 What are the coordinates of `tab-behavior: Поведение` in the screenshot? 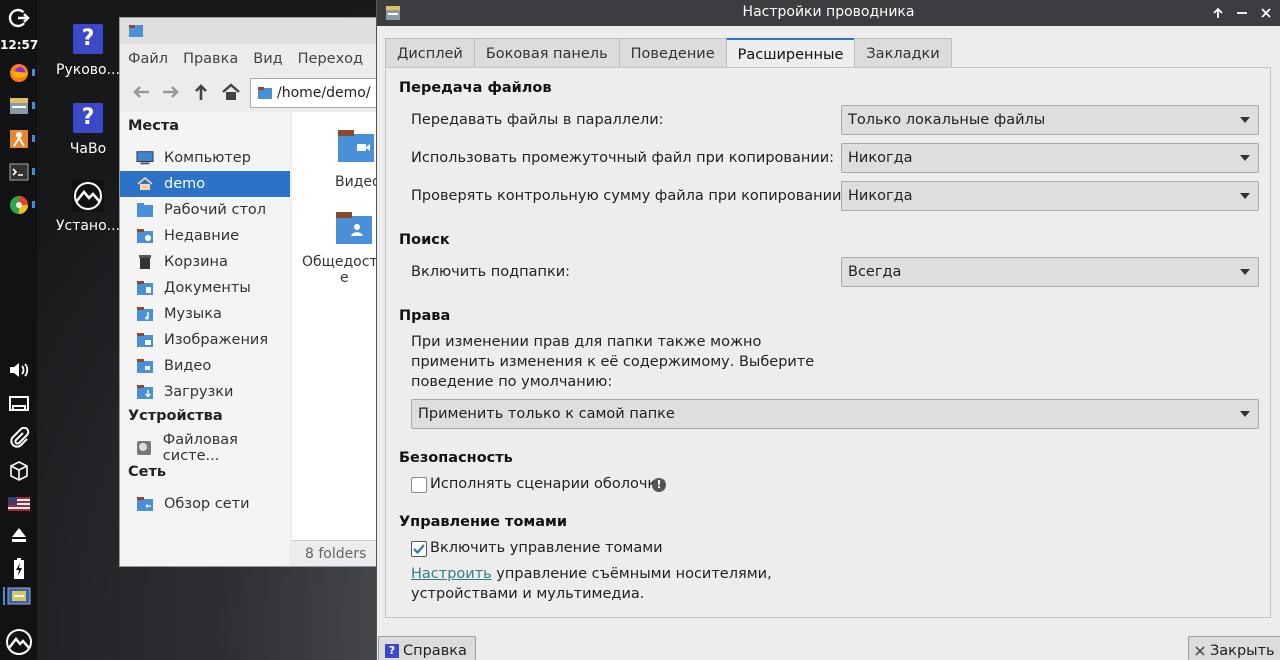 It's located at (672, 53).